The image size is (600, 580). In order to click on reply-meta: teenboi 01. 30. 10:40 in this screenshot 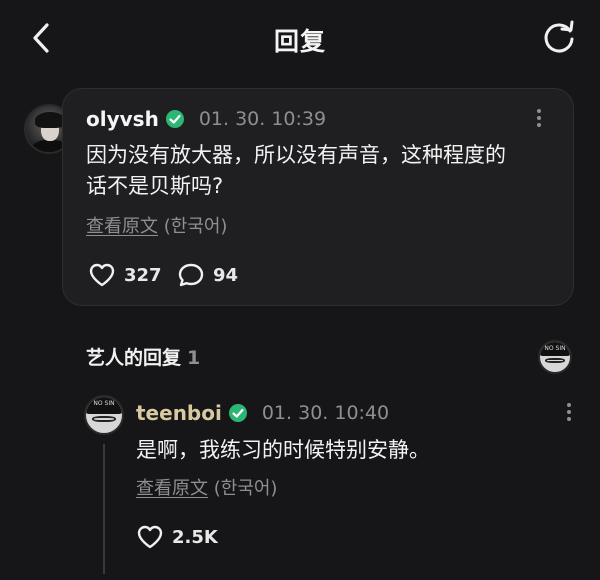, I will do `click(262, 413)`.